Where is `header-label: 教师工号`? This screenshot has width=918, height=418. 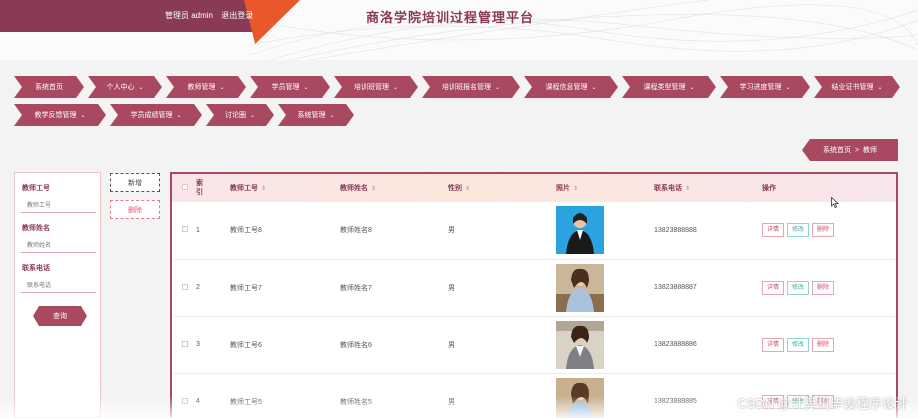
header-label: 教师工号 is located at coordinates (244, 188).